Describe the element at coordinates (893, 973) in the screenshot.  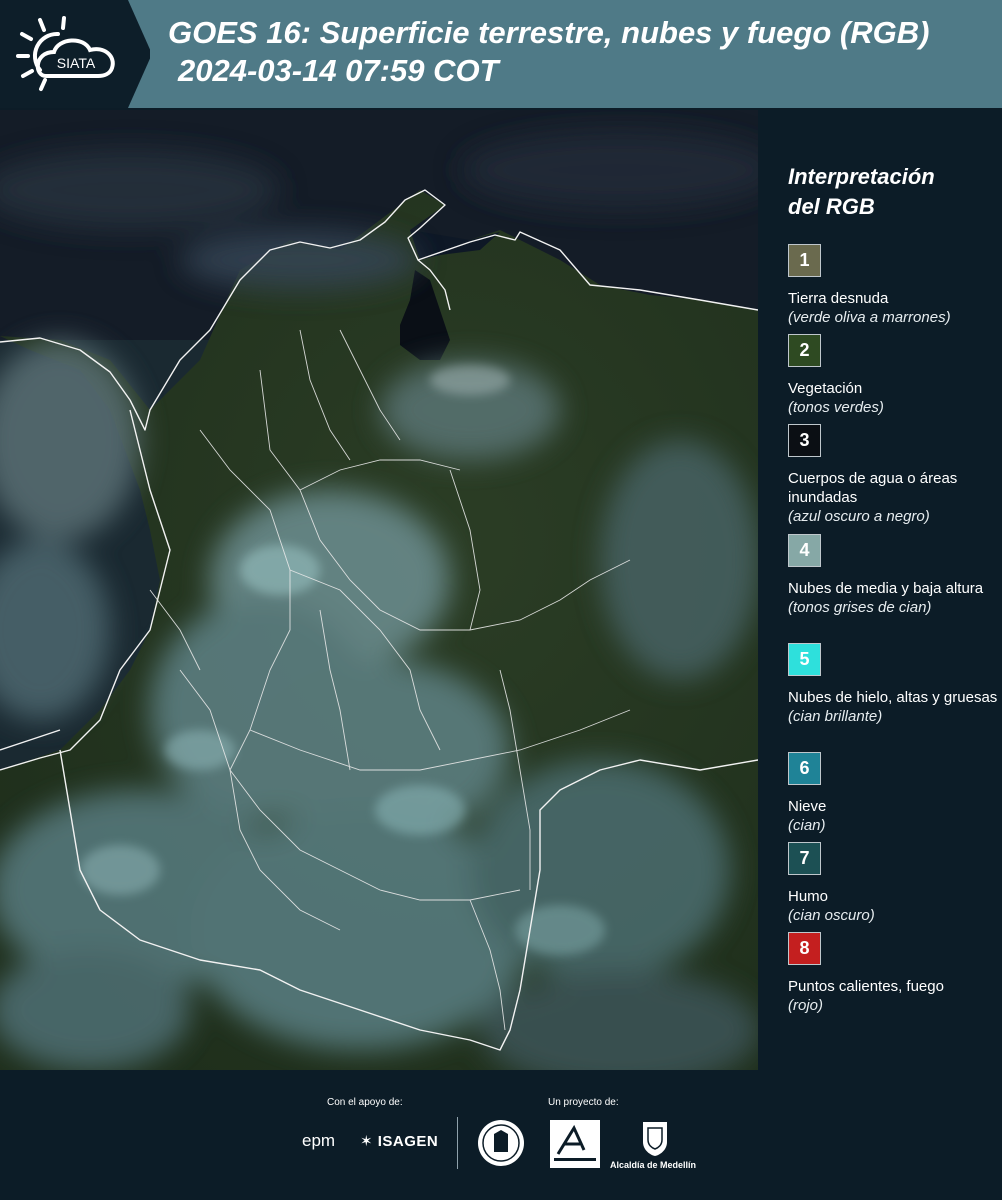
I see `legend-item-8: 8 Puntos calientes, fuego (rojo)` at that location.